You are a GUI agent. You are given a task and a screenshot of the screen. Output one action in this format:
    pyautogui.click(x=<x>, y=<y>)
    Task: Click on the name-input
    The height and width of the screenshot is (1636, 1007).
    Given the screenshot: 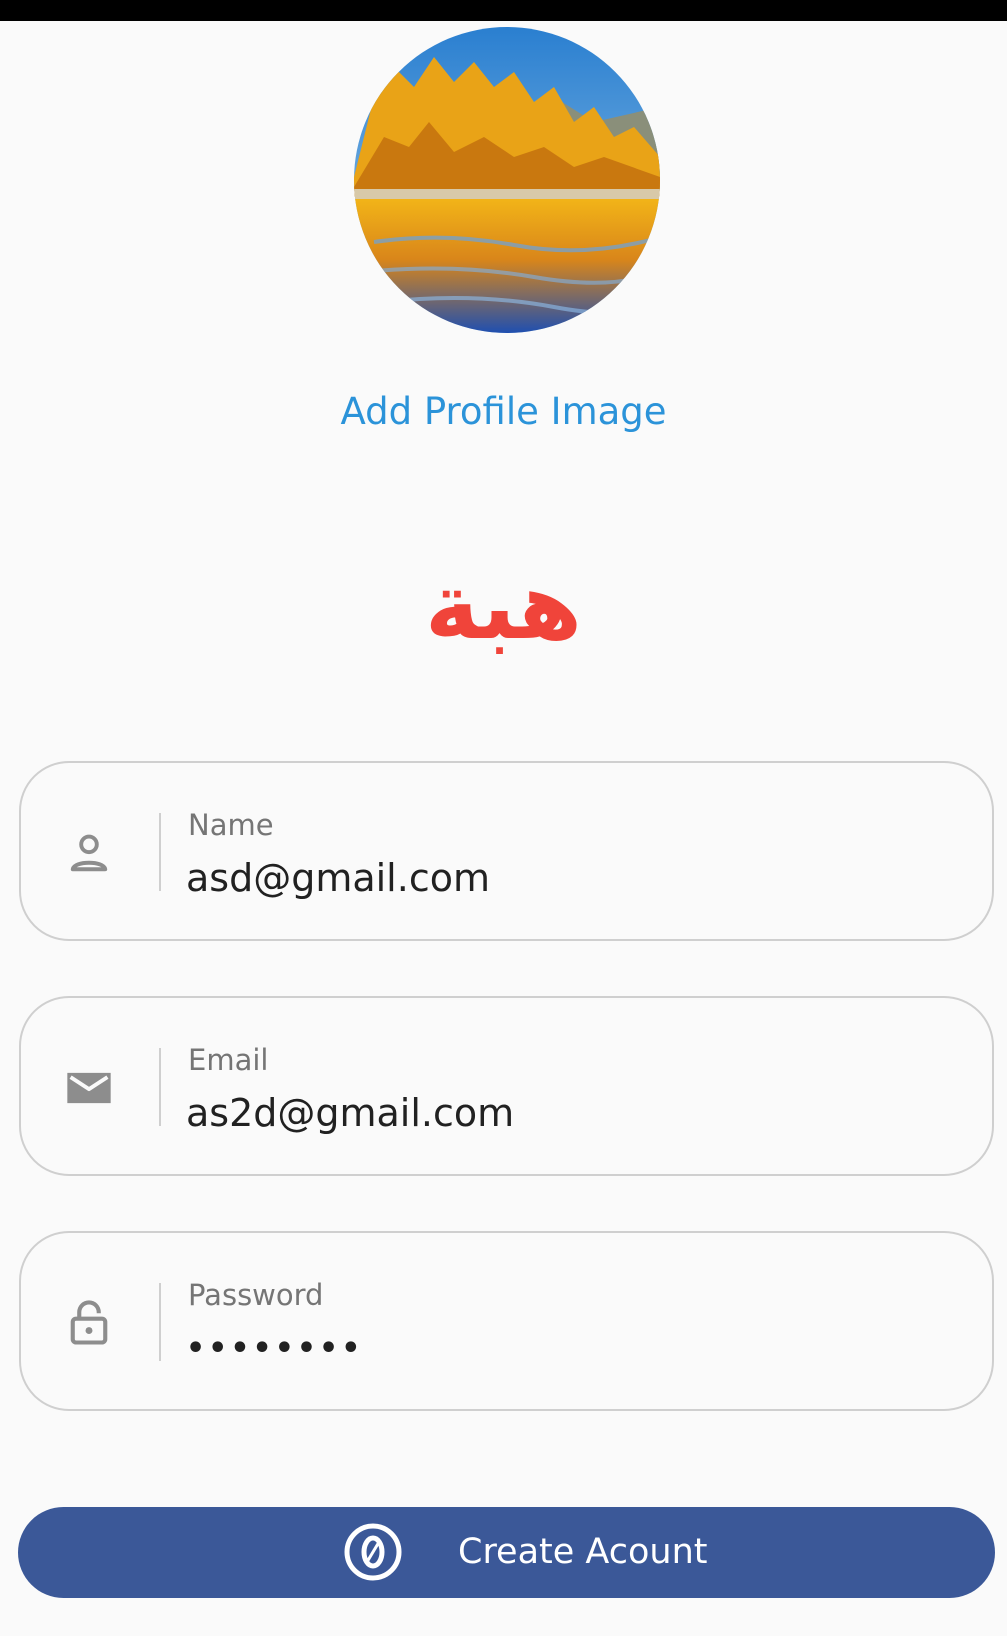 What is the action you would take?
    pyautogui.click(x=566, y=878)
    